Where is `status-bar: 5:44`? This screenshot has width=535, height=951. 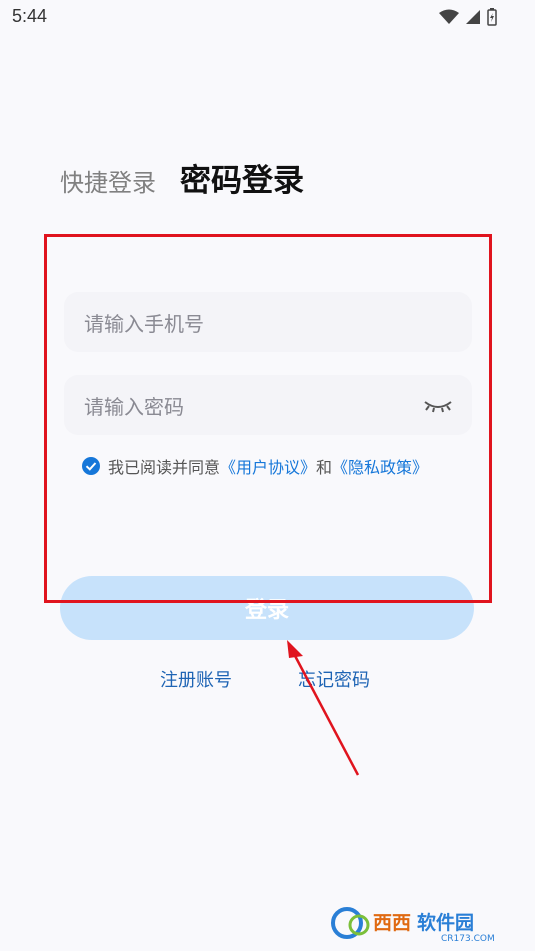
status-bar: 5:44 is located at coordinates (267, 18).